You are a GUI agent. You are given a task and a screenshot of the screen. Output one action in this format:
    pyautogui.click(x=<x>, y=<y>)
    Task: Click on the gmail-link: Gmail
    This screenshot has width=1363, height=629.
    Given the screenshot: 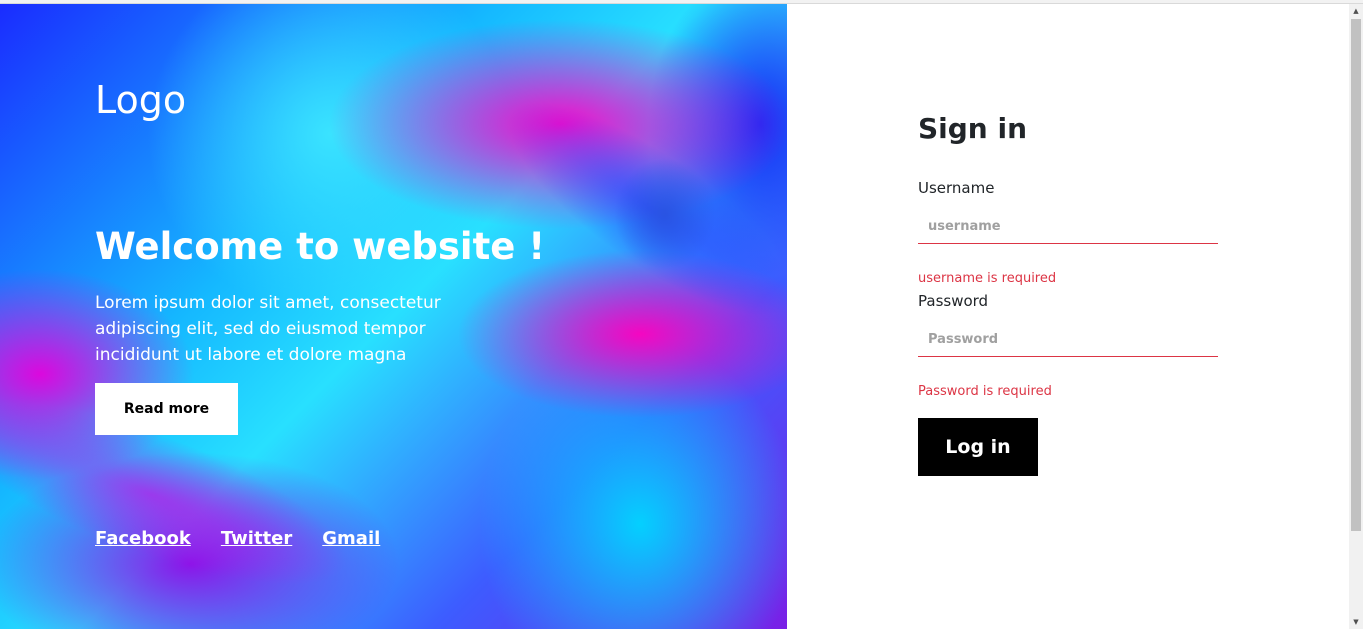 What is the action you would take?
    pyautogui.click(x=351, y=538)
    